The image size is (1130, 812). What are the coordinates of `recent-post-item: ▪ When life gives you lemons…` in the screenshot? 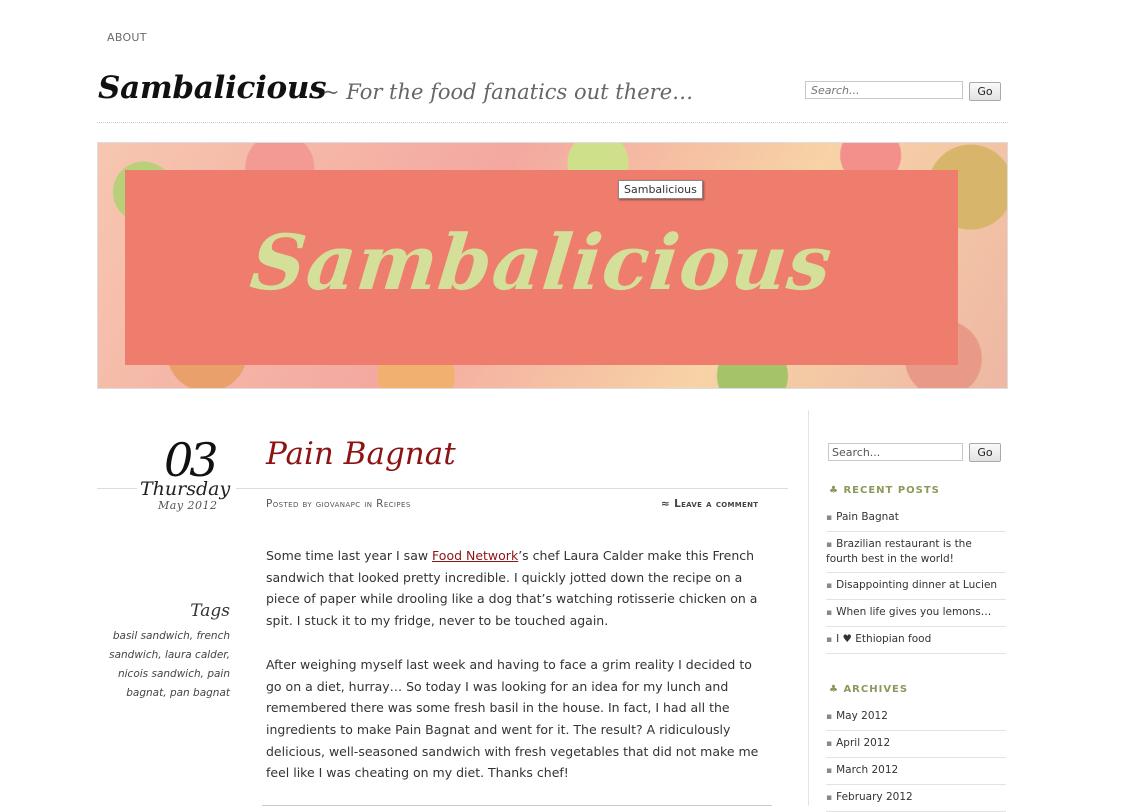 It's located at (916, 613).